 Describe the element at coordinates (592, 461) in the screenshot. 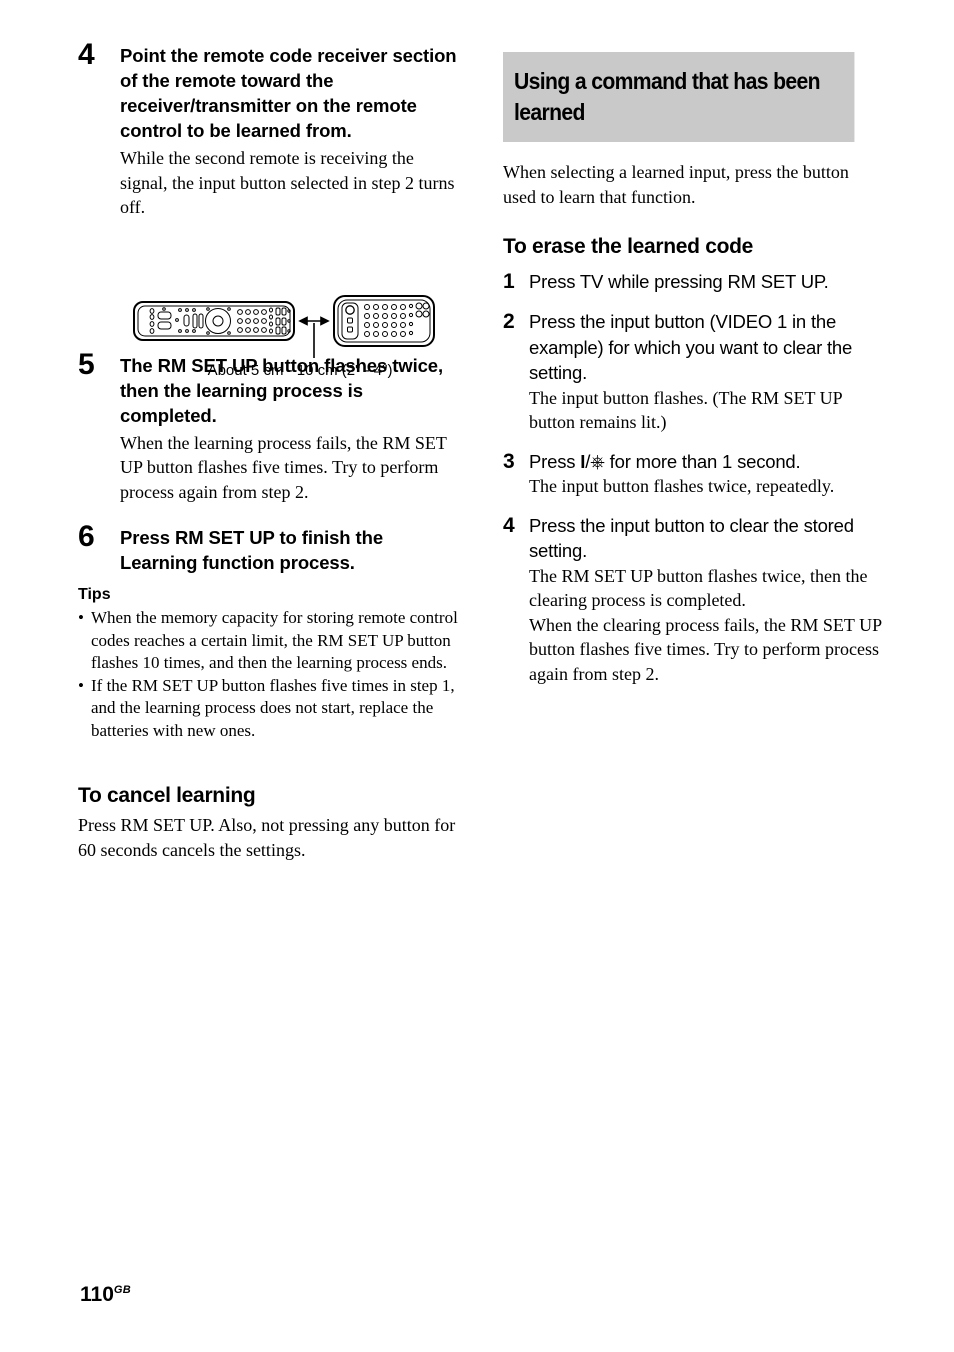

I see `power-standby-icon: I/⎈` at that location.